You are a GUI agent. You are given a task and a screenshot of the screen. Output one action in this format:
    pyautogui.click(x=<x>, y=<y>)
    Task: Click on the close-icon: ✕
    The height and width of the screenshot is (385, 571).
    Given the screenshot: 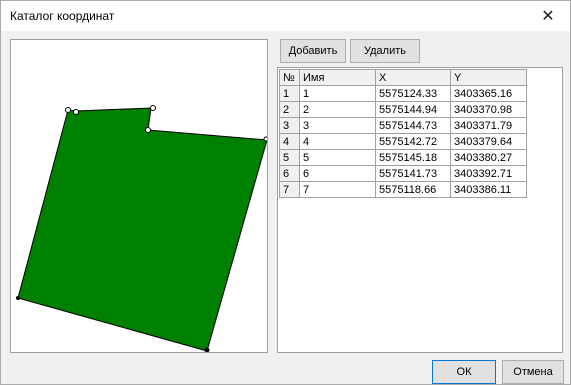 What is the action you would take?
    pyautogui.click(x=548, y=16)
    